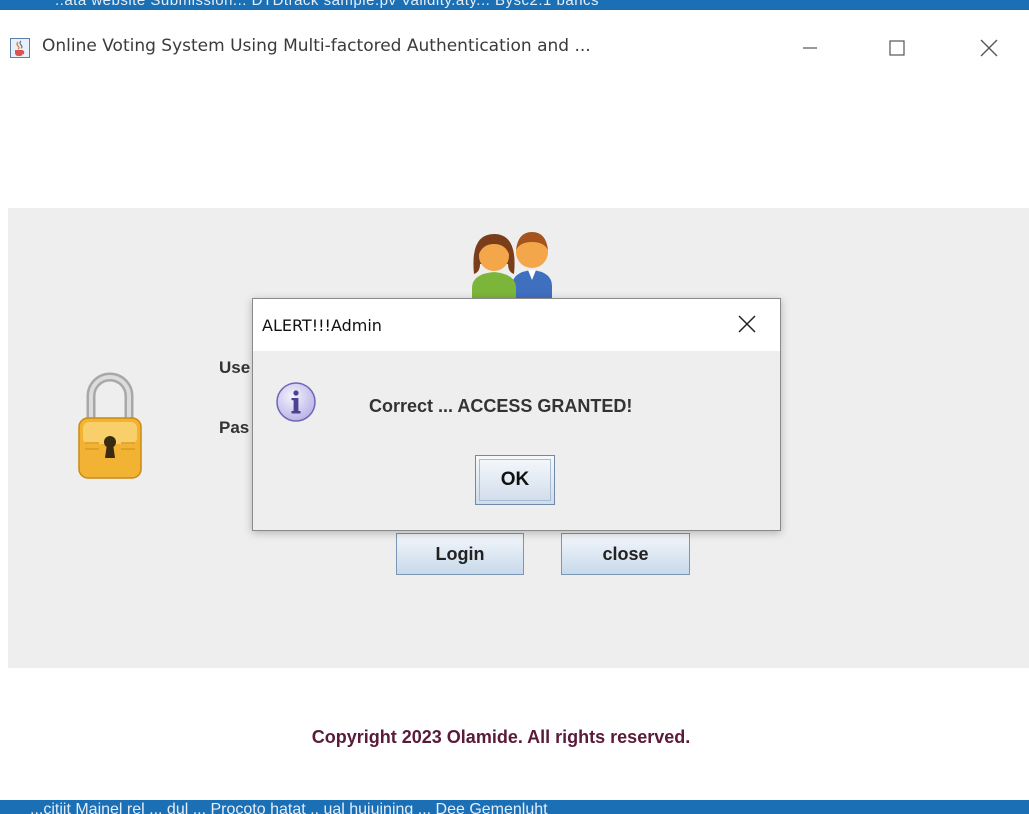 The height and width of the screenshot is (814, 1029). I want to click on login-button: Login, so click(460, 554).